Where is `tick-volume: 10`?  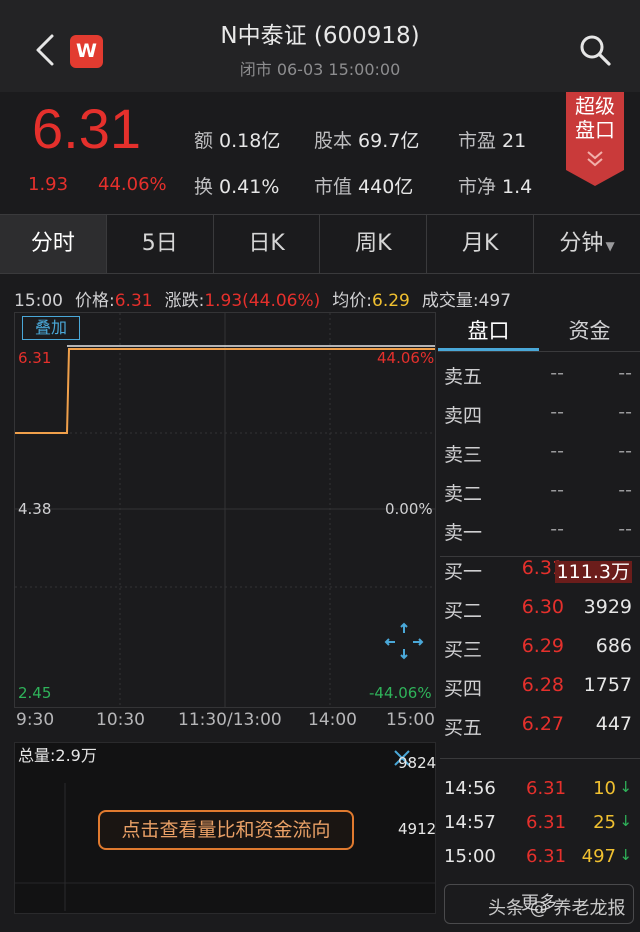
tick-volume: 10 is located at coordinates (604, 788).